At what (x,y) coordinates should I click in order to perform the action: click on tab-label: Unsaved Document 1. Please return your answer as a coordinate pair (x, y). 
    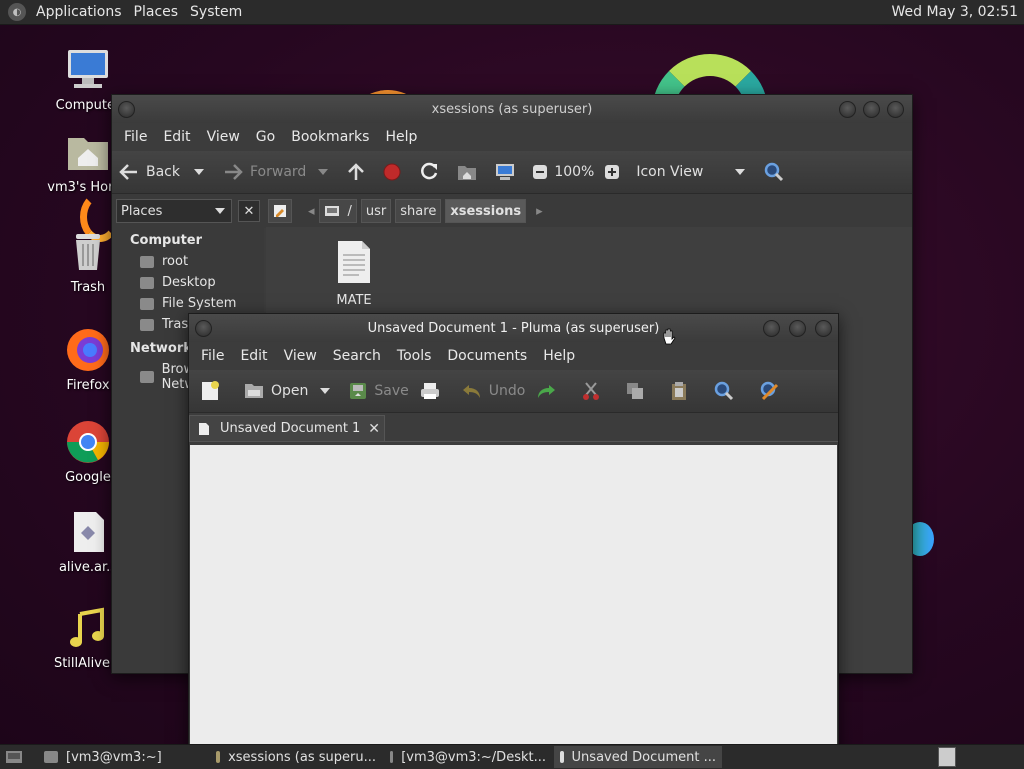
    Looking at the image, I should click on (290, 428).